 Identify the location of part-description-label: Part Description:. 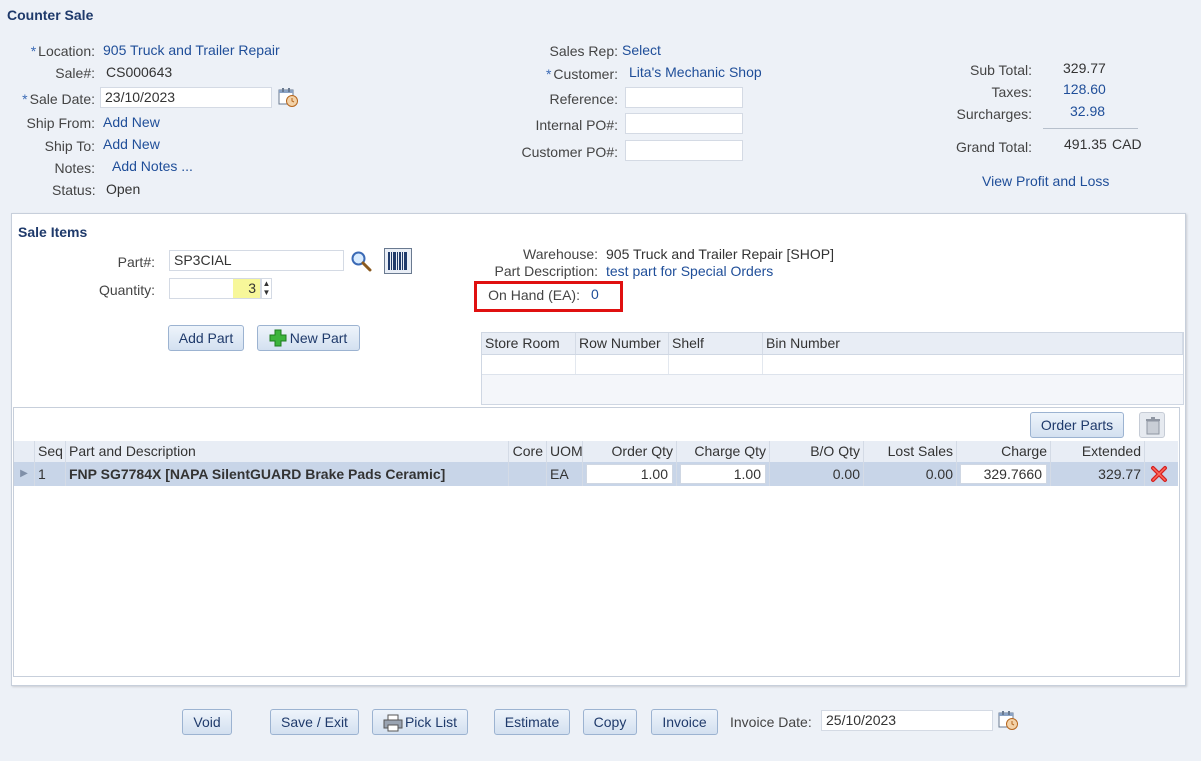
(546, 271).